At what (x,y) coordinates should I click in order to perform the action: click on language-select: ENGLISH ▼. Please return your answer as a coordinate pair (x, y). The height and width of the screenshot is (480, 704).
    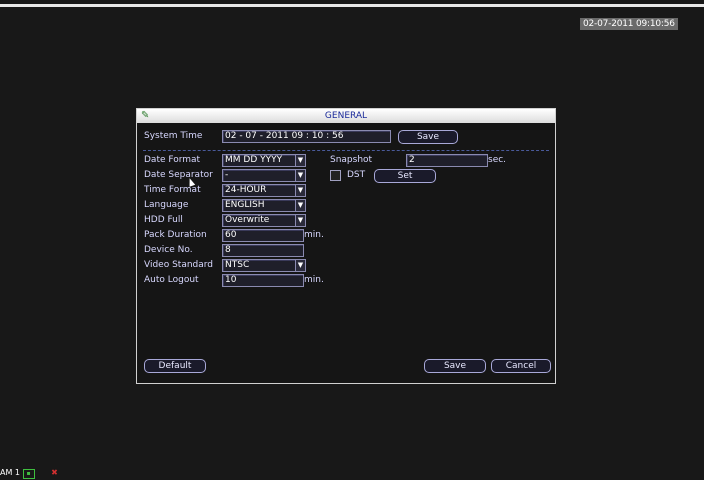
    Looking at the image, I should click on (264, 205).